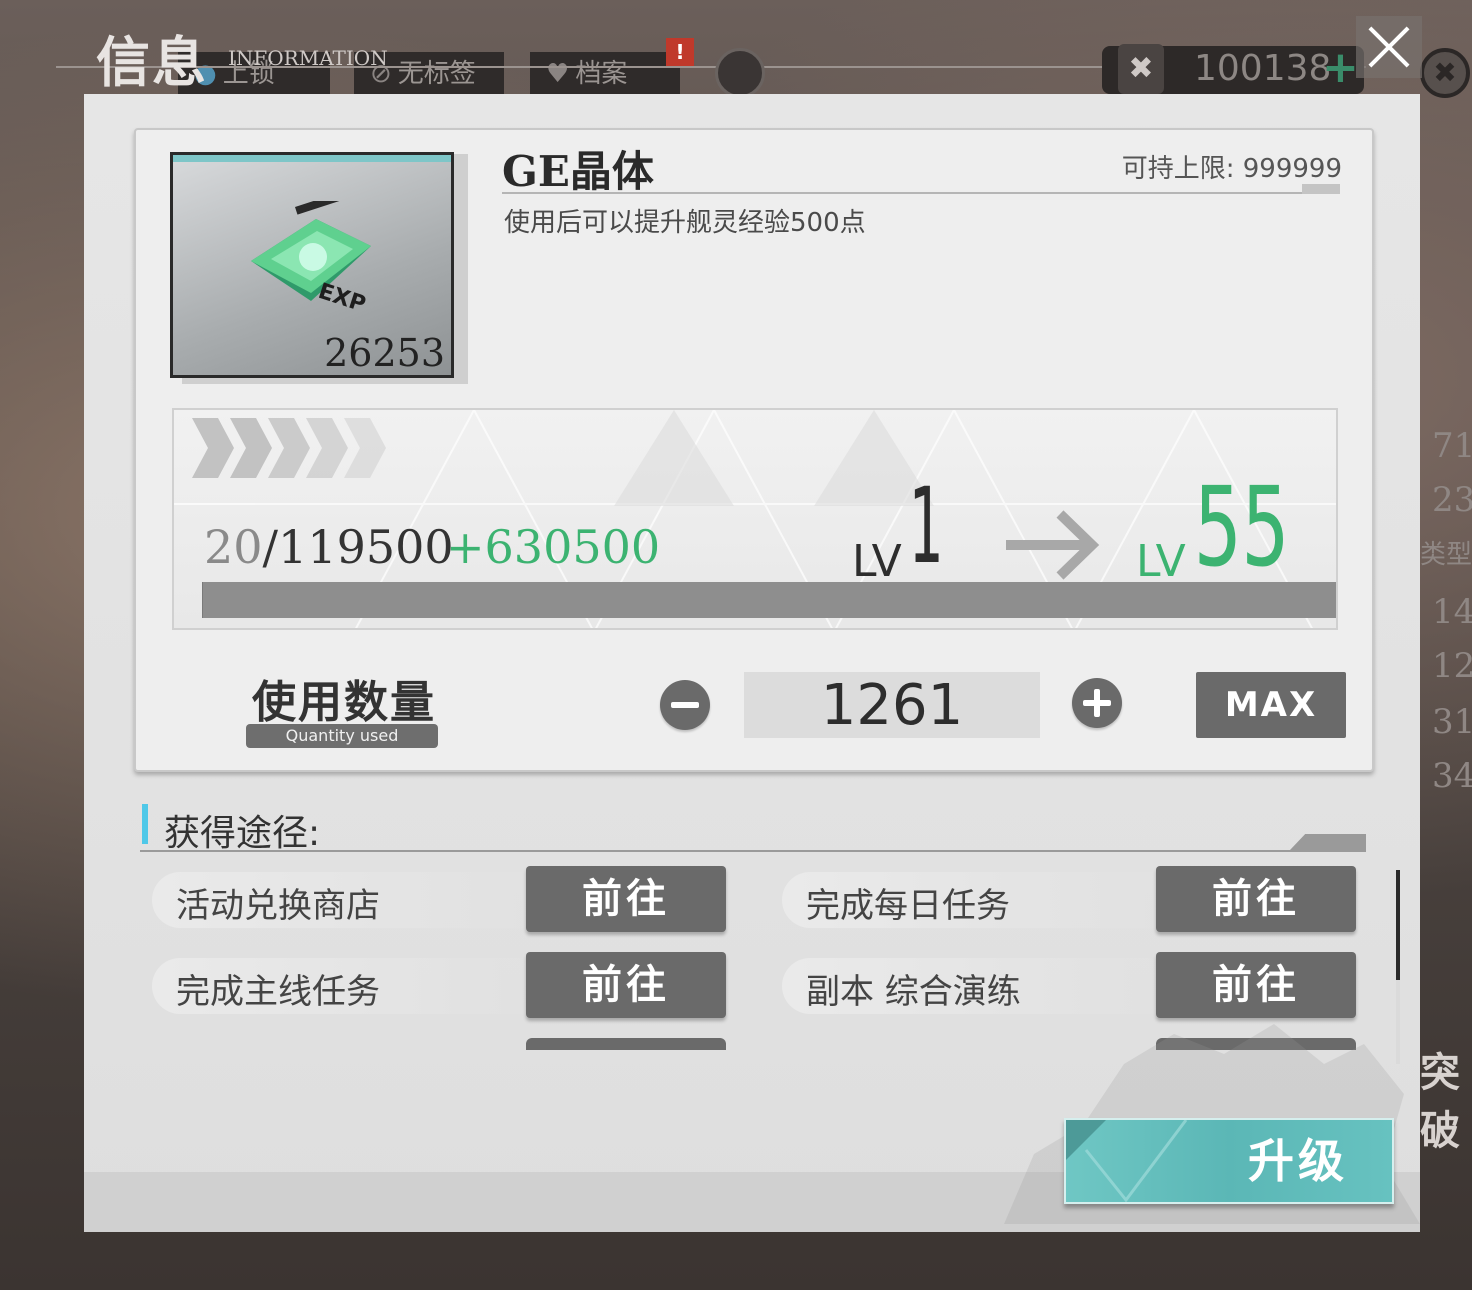 The image size is (1472, 1290). I want to click on target-level-value: 55, so click(1242, 527).